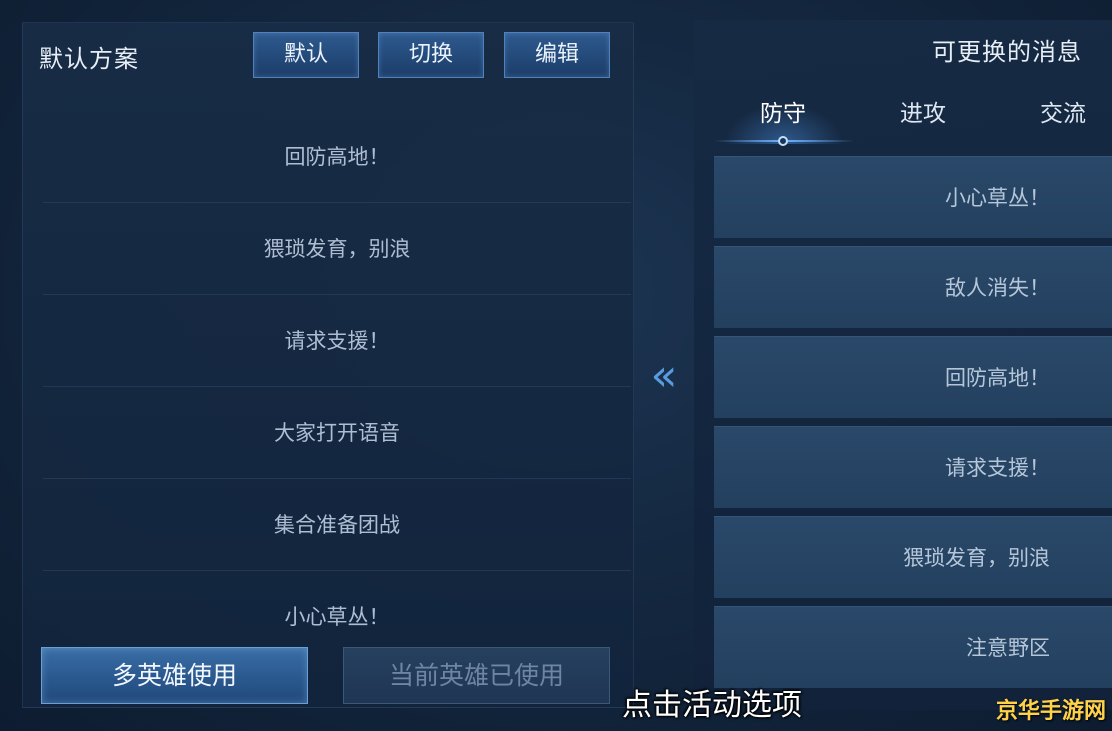 The width and height of the screenshot is (1112, 731). I want to click on scheme-header: 默认方案 默认 切换 编辑, so click(328, 56).